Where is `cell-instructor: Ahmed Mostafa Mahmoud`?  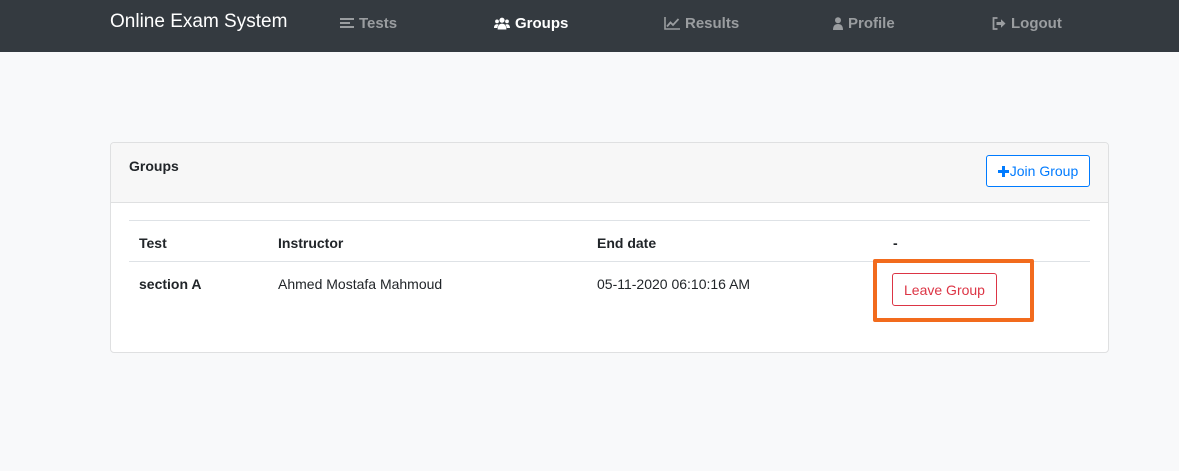 cell-instructor: Ahmed Mostafa Mahmoud is located at coordinates (360, 284).